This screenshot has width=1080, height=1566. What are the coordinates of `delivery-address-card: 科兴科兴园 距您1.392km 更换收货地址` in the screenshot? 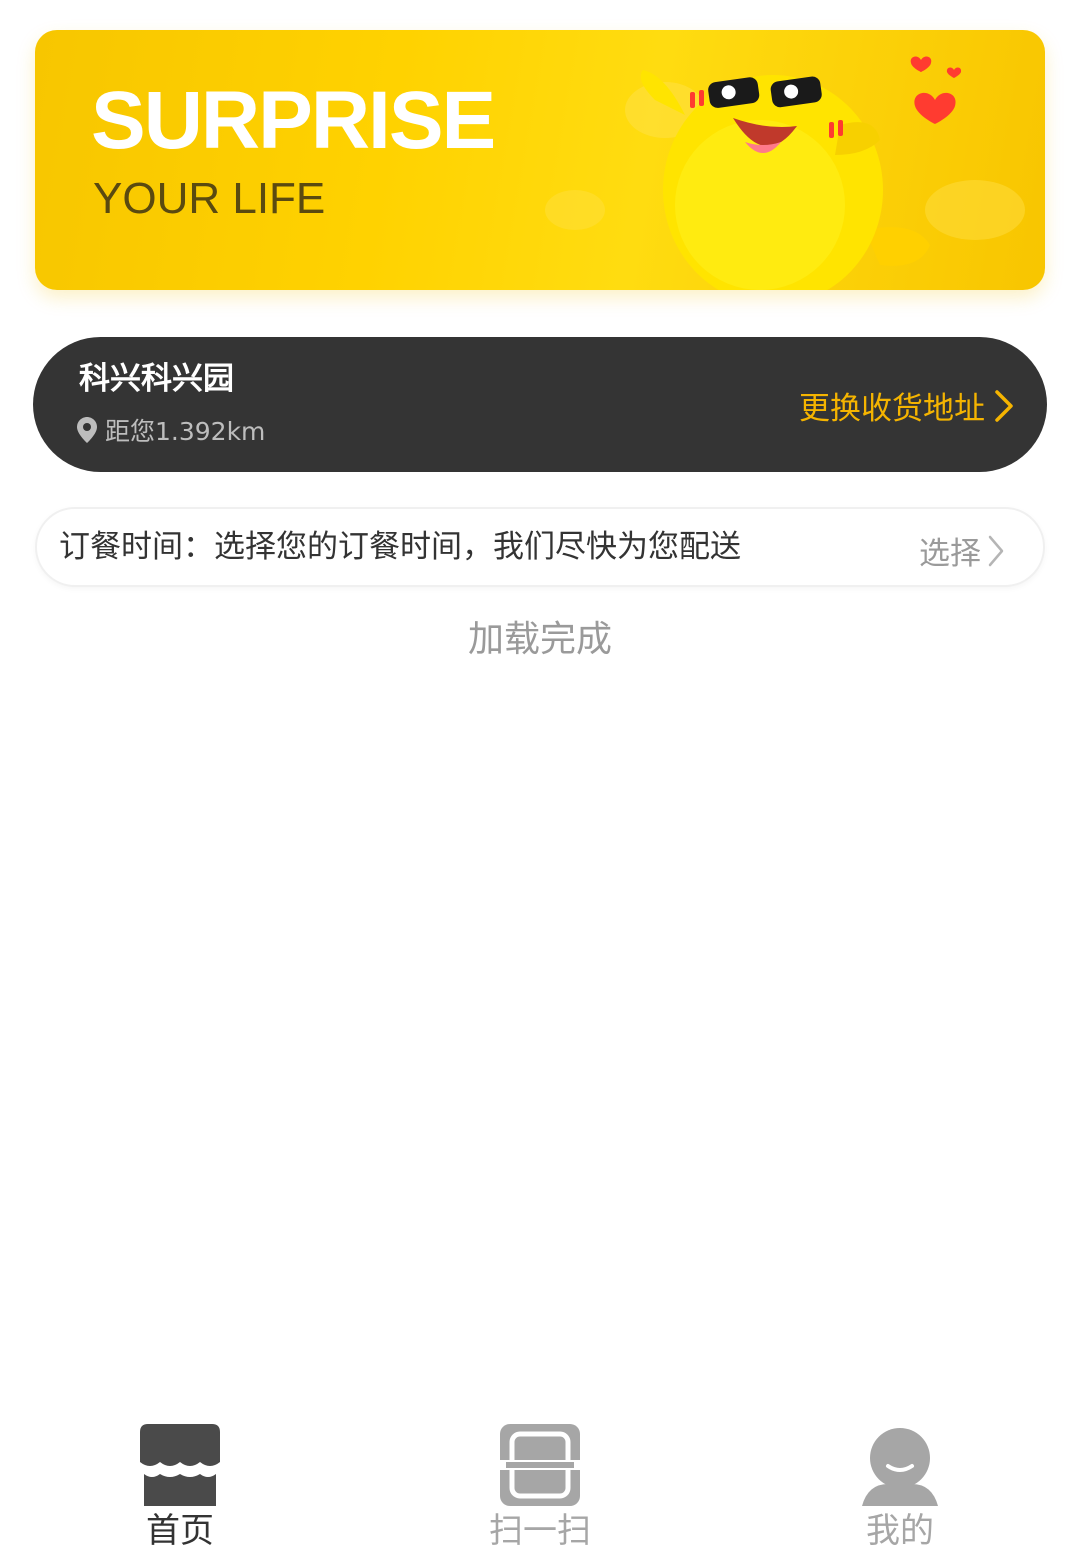 It's located at (540, 404).